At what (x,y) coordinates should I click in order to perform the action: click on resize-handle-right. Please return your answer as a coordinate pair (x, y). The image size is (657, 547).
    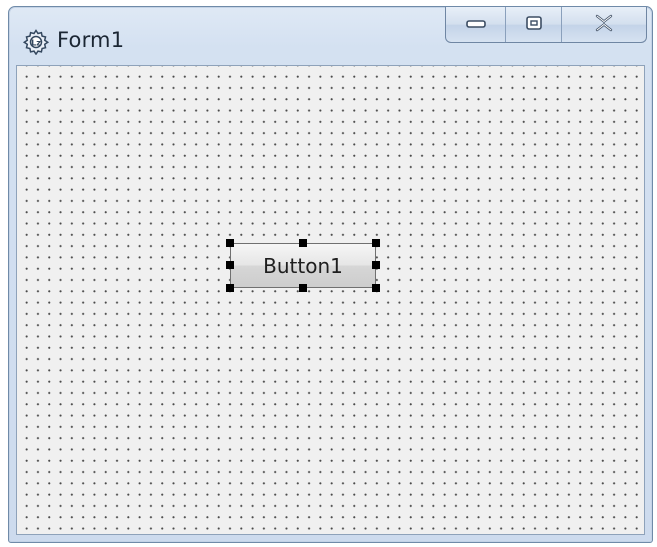
    Looking at the image, I should click on (376, 265).